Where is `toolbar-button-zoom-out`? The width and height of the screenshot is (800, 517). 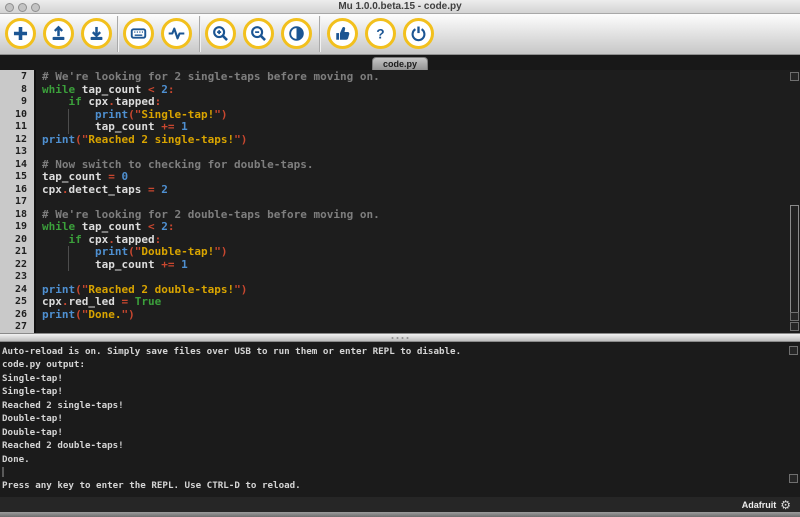 toolbar-button-zoom-out is located at coordinates (258, 33).